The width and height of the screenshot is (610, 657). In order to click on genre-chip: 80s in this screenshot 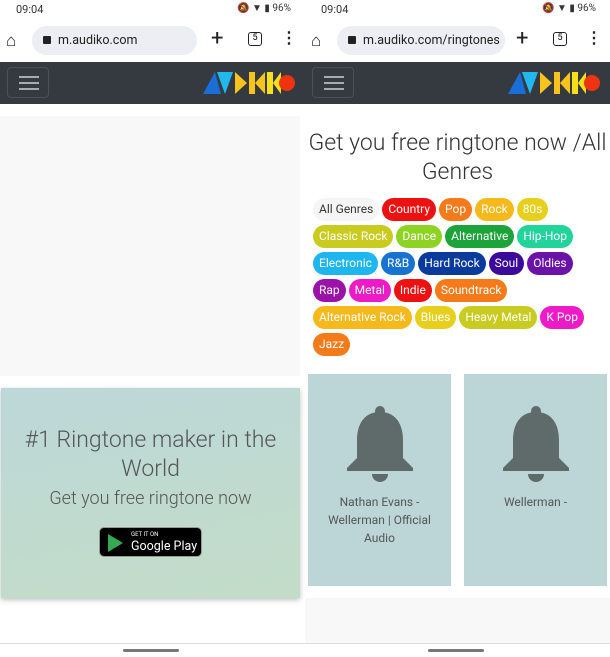, I will do `click(532, 209)`.